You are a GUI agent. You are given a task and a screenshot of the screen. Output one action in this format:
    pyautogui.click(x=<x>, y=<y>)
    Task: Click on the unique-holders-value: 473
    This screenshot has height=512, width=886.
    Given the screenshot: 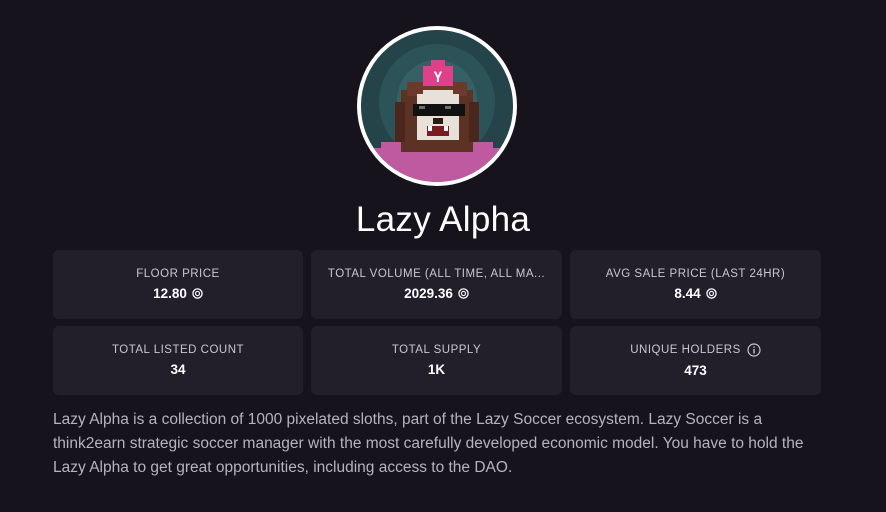 What is the action you would take?
    pyautogui.click(x=695, y=370)
    